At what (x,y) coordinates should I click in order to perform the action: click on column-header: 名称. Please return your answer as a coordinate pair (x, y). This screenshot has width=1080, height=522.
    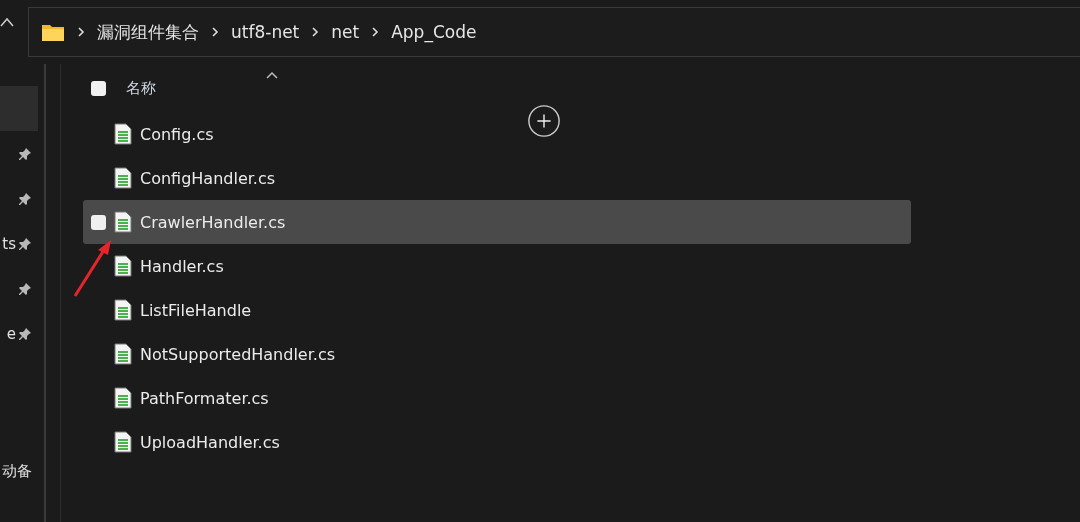
    Looking at the image, I should click on (141, 88).